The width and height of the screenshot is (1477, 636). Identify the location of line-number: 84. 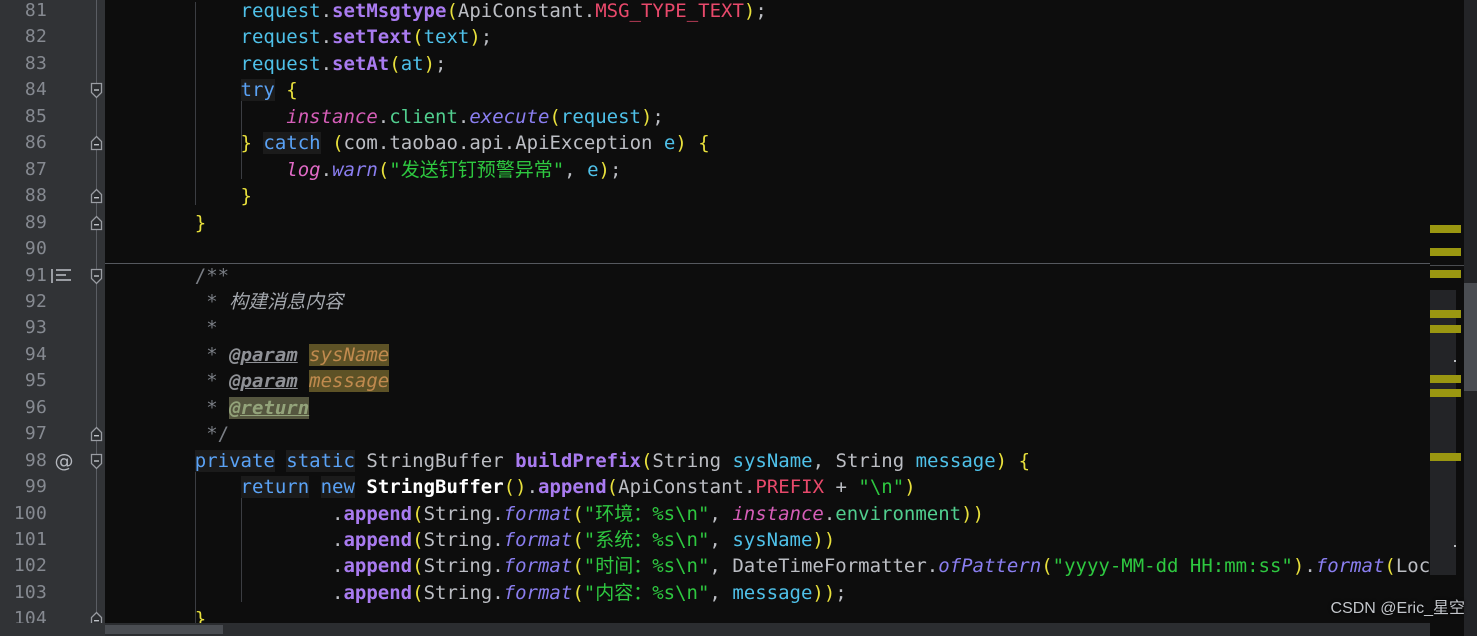
(35, 90).